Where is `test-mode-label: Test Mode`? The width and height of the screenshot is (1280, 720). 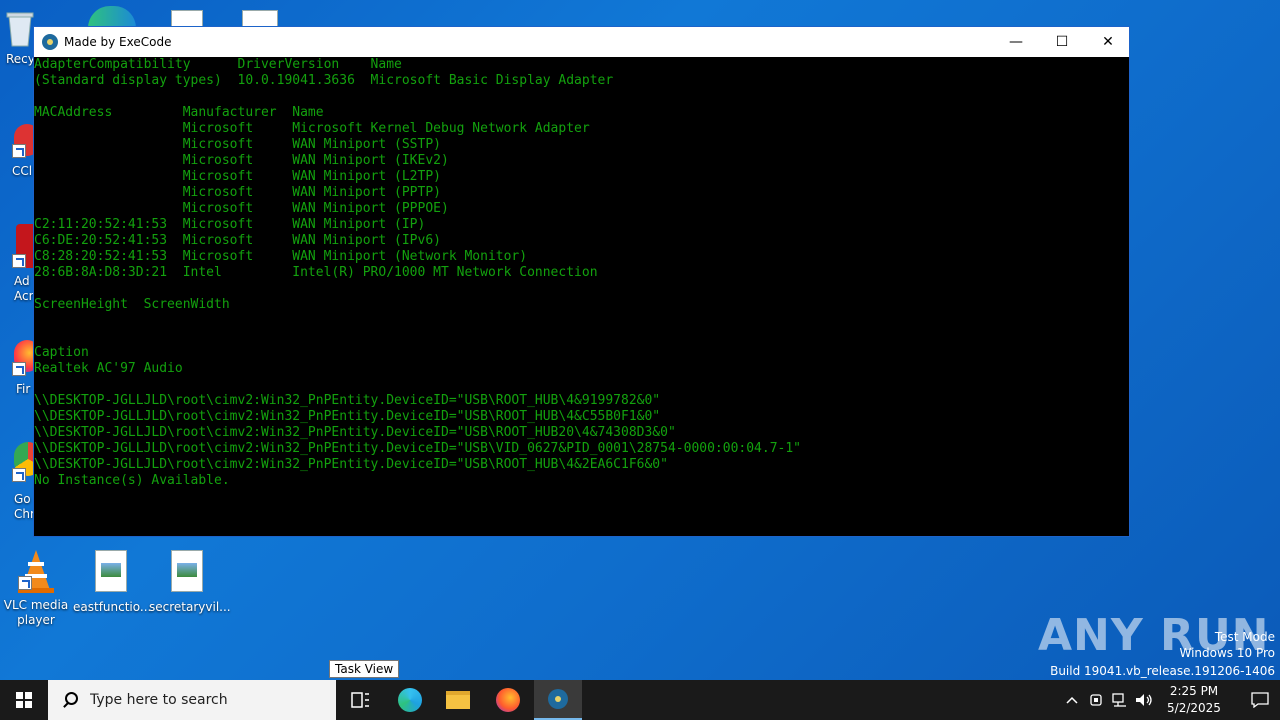 test-mode-label: Test Mode is located at coordinates (1244, 637).